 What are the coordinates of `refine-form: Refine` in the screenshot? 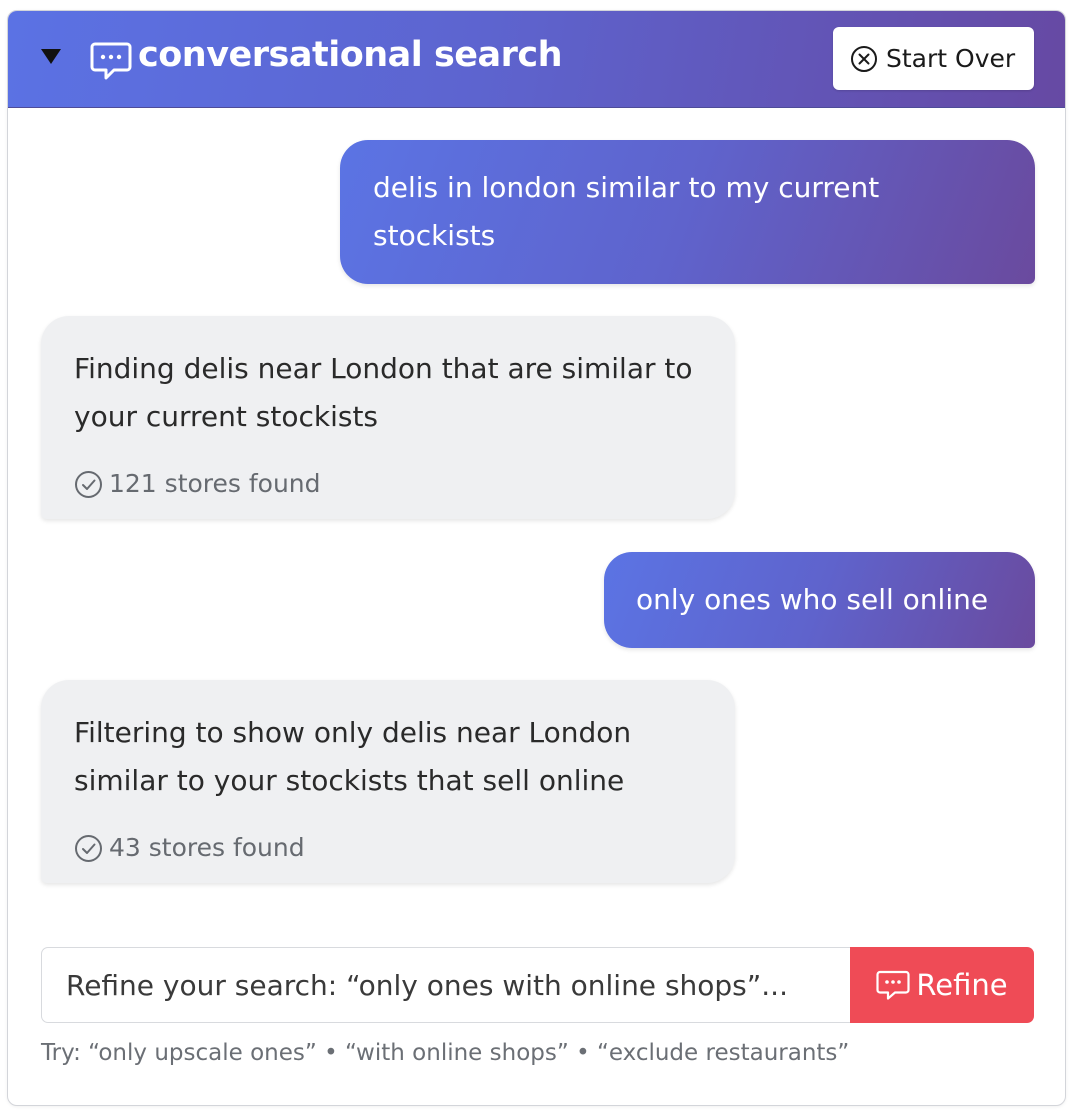 It's located at (537, 985).